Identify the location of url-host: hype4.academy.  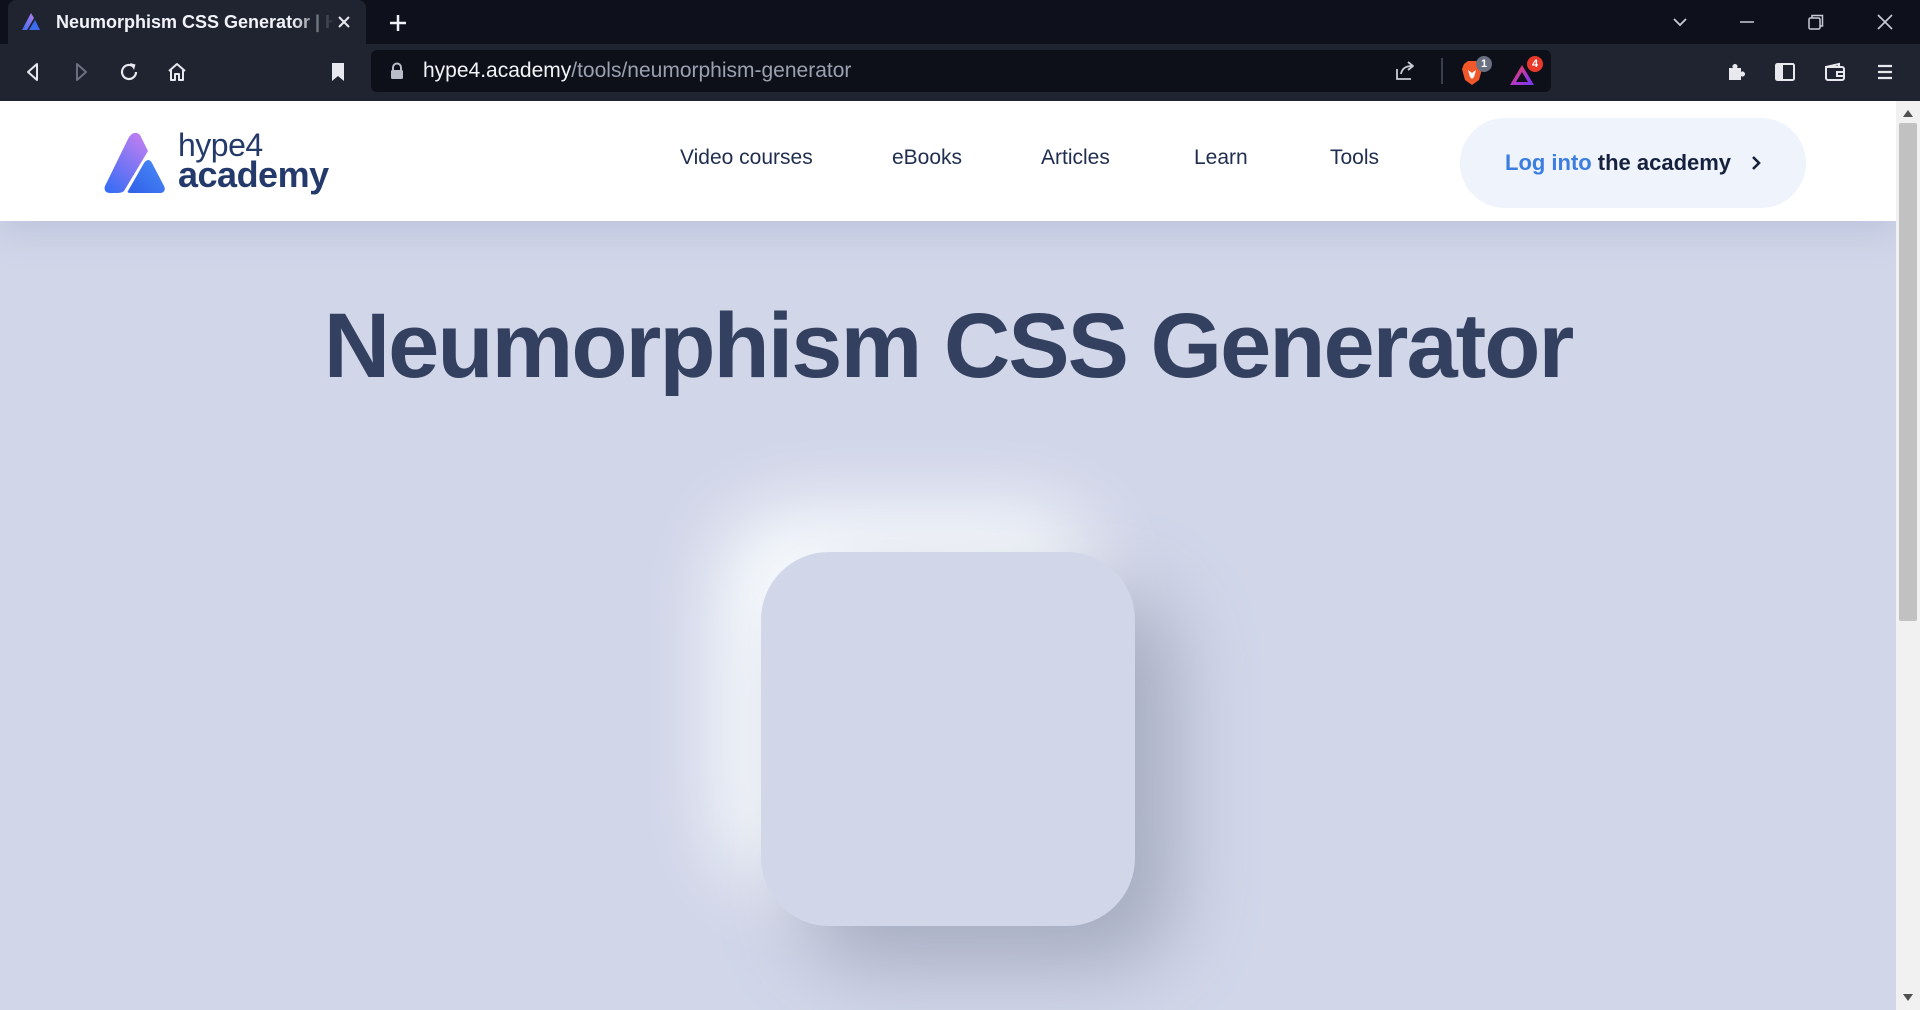
(497, 70).